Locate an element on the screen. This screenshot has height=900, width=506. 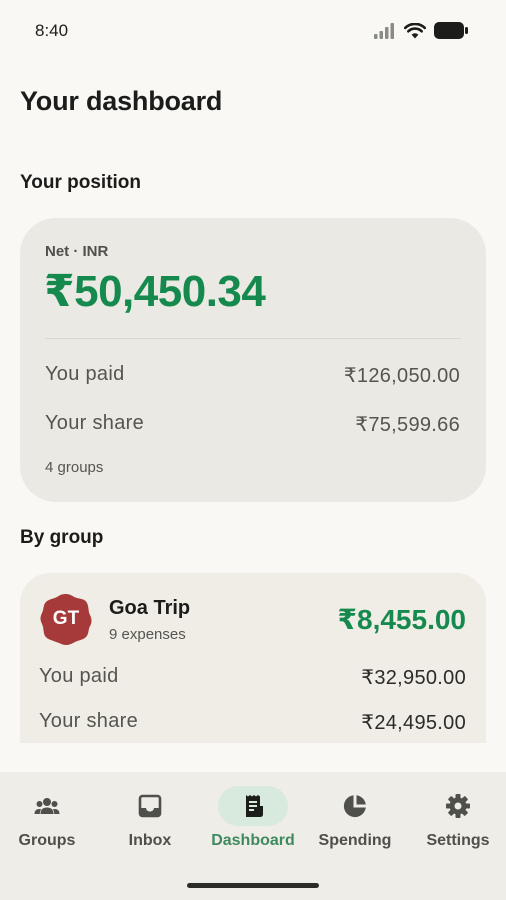
net-balance-value: ₹50,450.34 is located at coordinates (155, 291).